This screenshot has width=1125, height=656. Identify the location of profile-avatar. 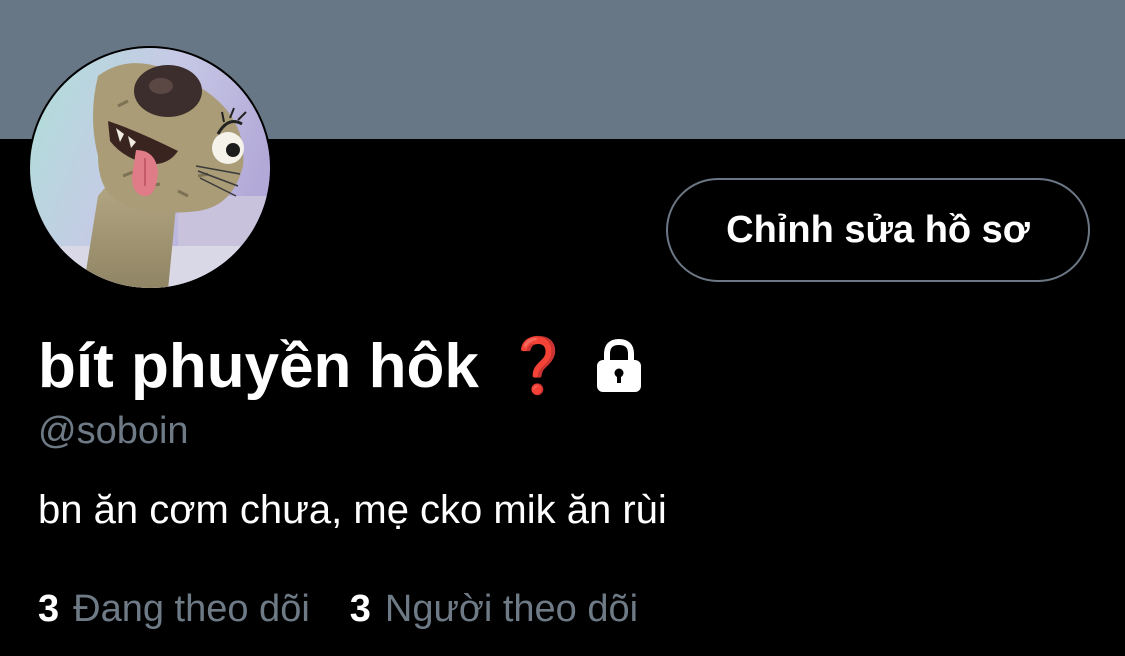
(150, 168).